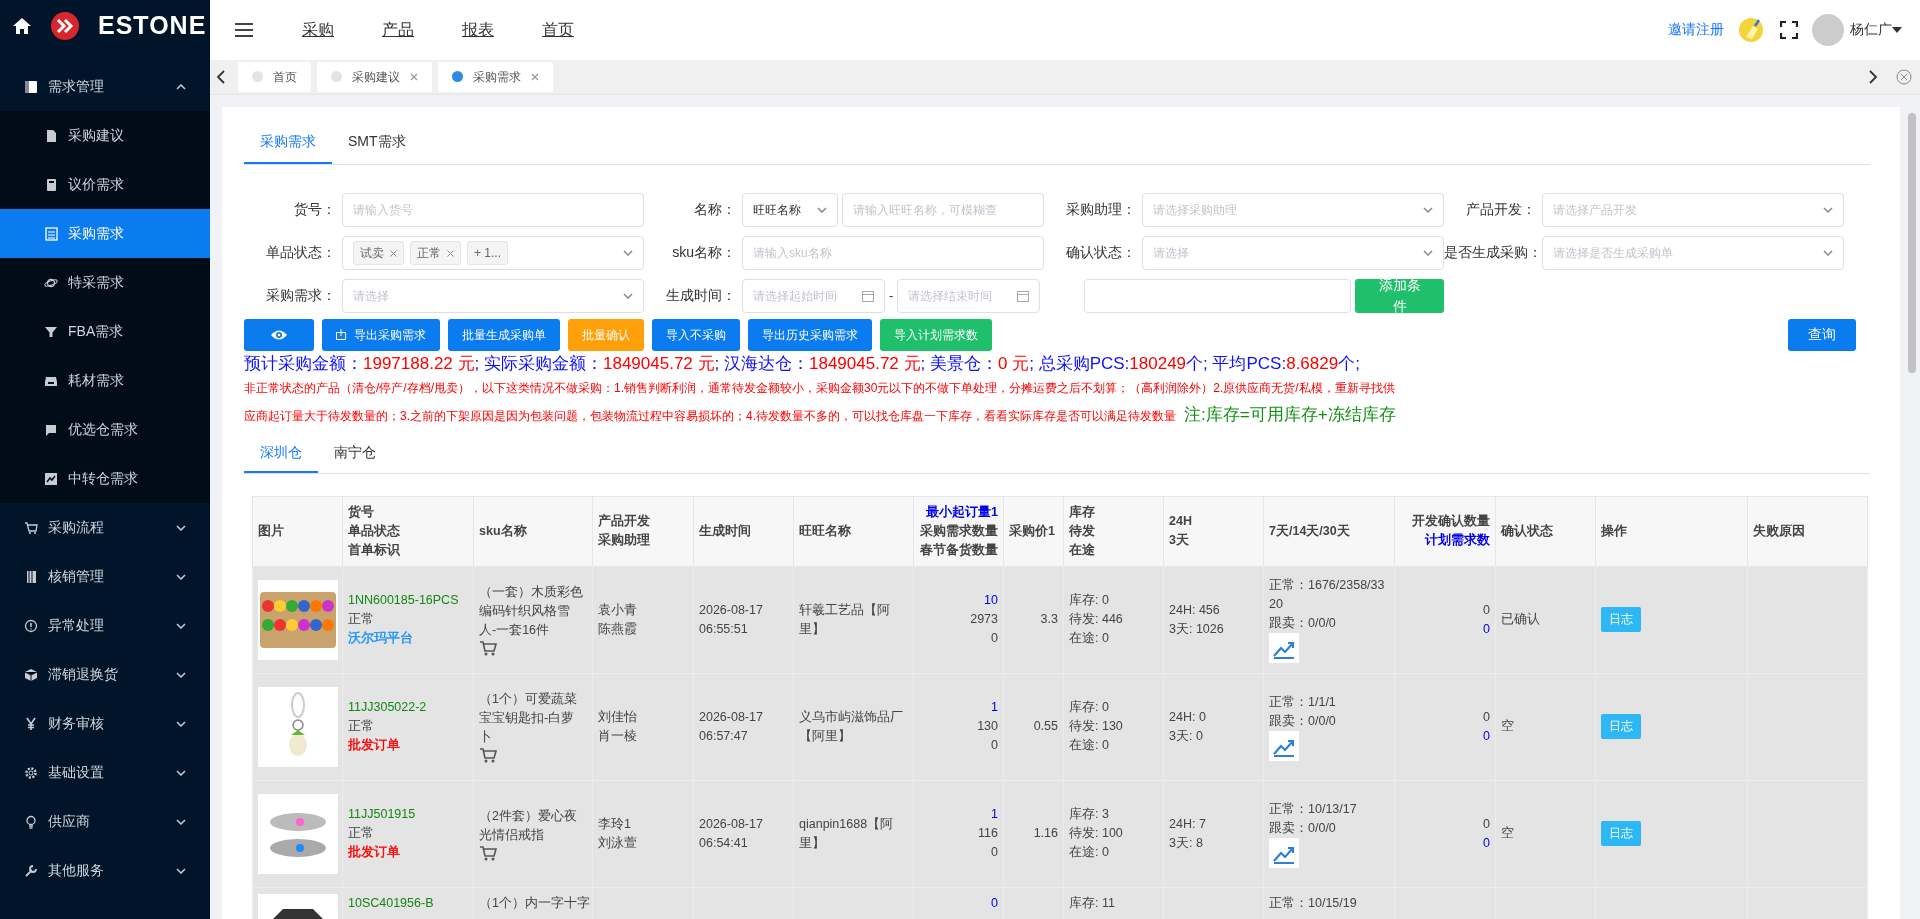  I want to click on query-button: 查询, so click(1822, 334).